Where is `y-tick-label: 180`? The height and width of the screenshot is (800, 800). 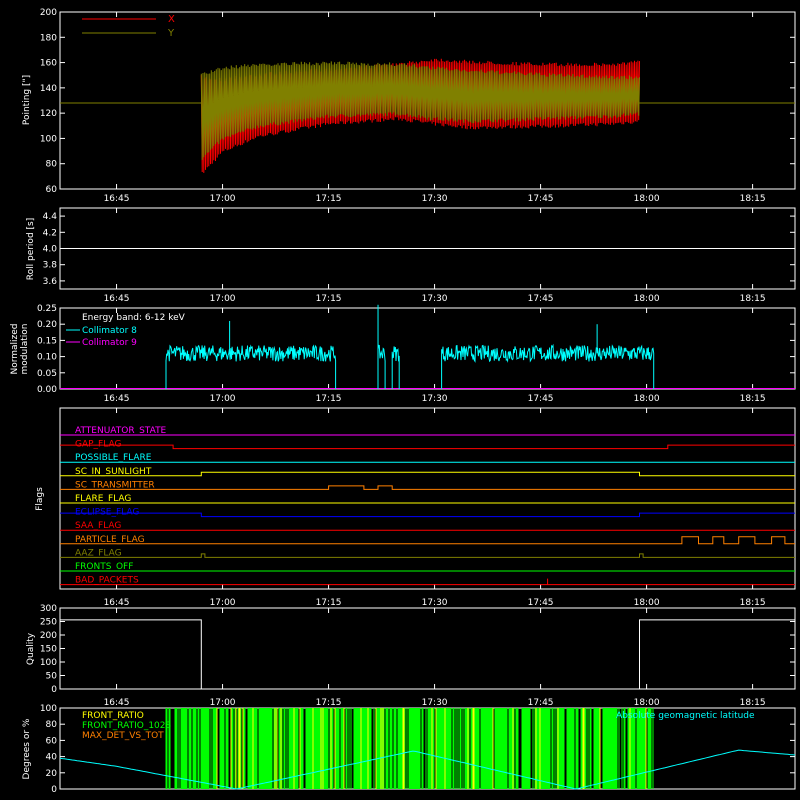 y-tick-label: 180 is located at coordinates (48, 38).